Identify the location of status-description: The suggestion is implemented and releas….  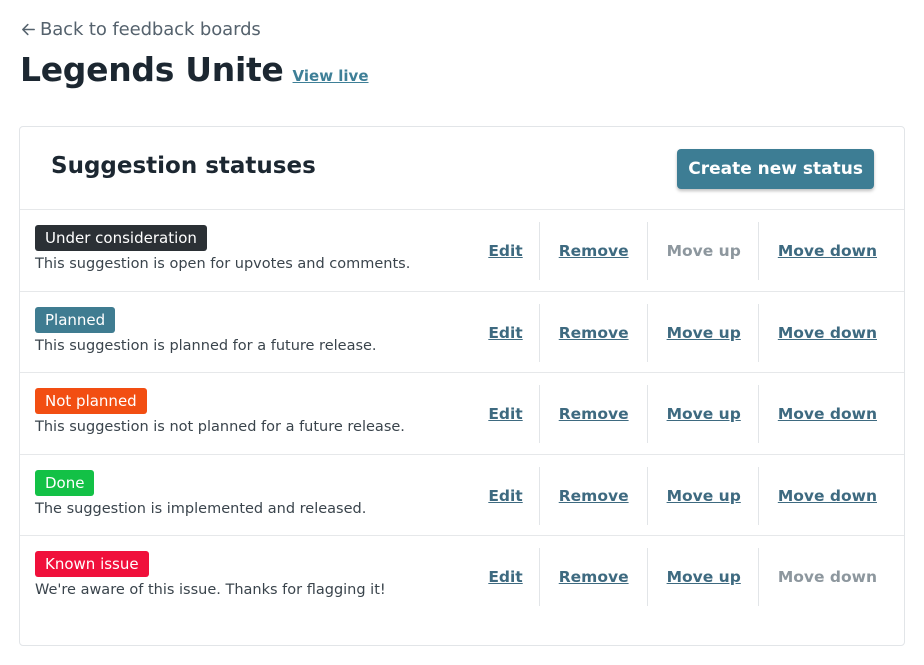
(201, 508).